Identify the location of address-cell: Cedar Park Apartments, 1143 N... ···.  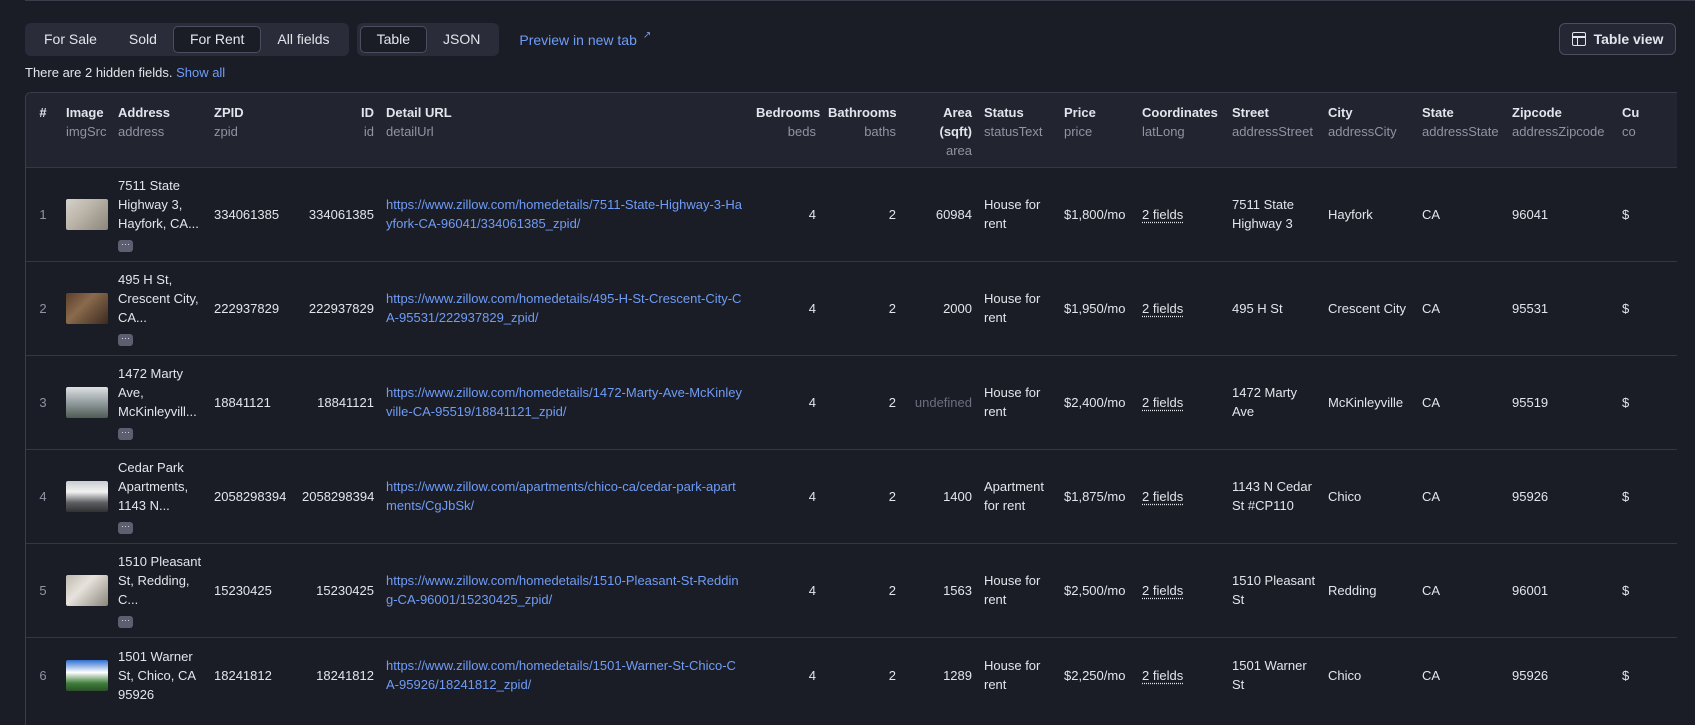
(160, 496).